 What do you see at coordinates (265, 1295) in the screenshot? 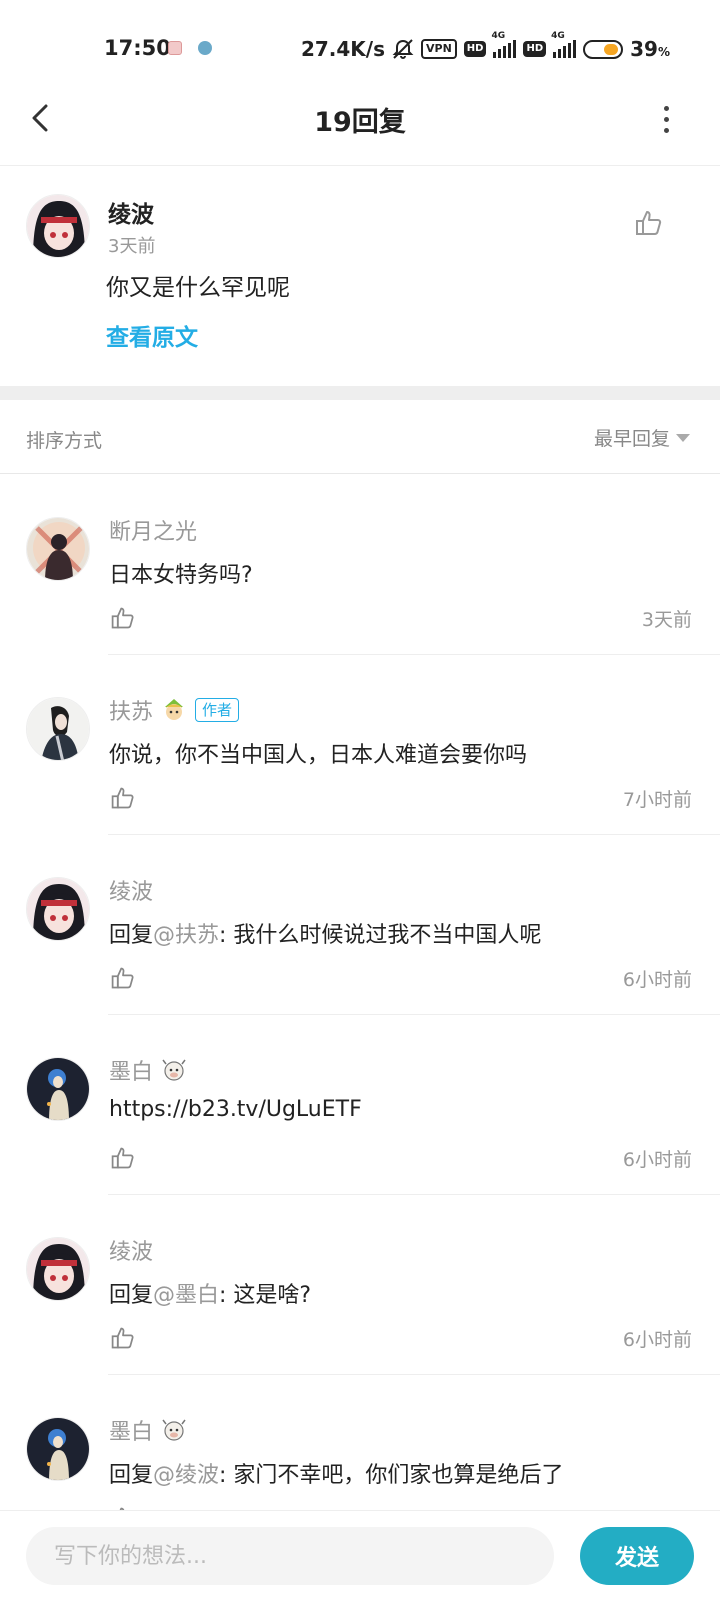
I see `reply-body: : 这是啥?` at bounding box center [265, 1295].